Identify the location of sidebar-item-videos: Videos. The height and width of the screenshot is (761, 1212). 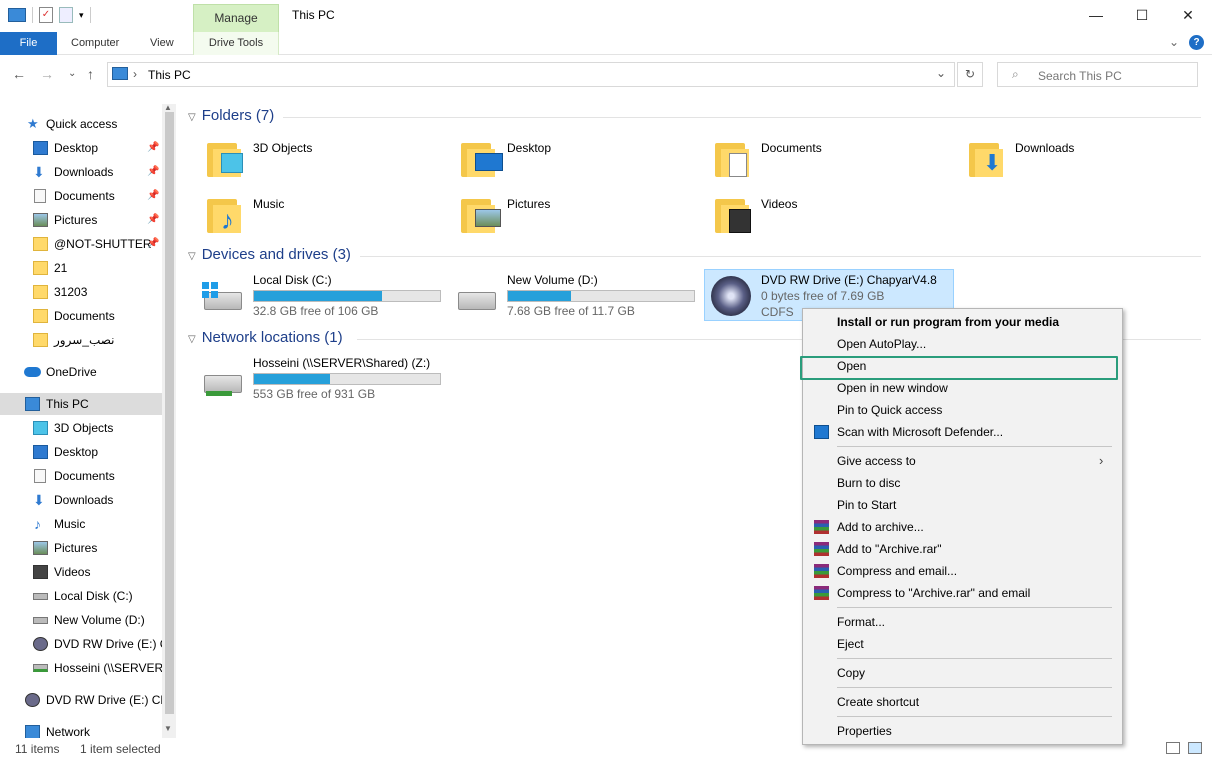
(81, 572).